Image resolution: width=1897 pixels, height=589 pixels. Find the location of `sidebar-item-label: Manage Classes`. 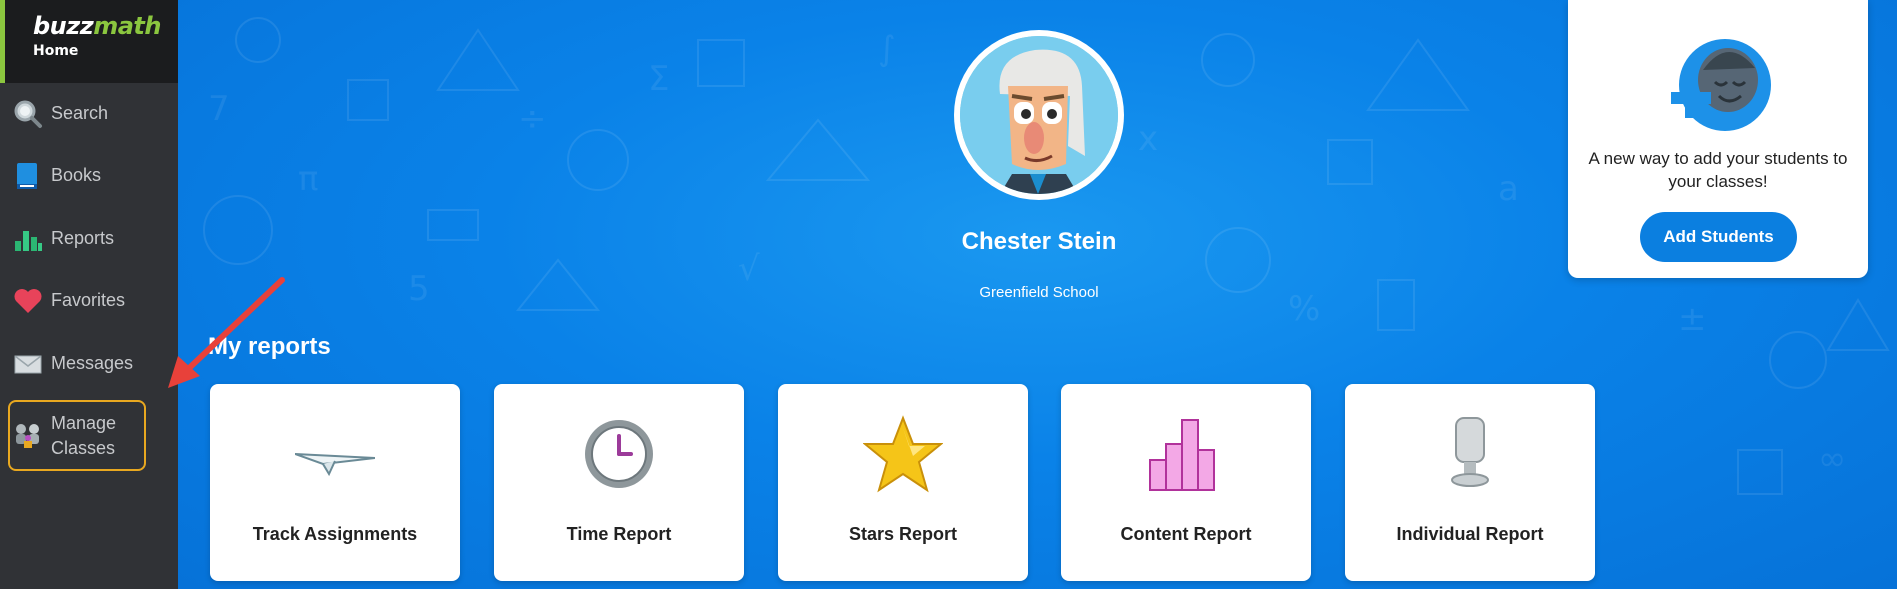

sidebar-item-label: Manage Classes is located at coordinates (84, 435).